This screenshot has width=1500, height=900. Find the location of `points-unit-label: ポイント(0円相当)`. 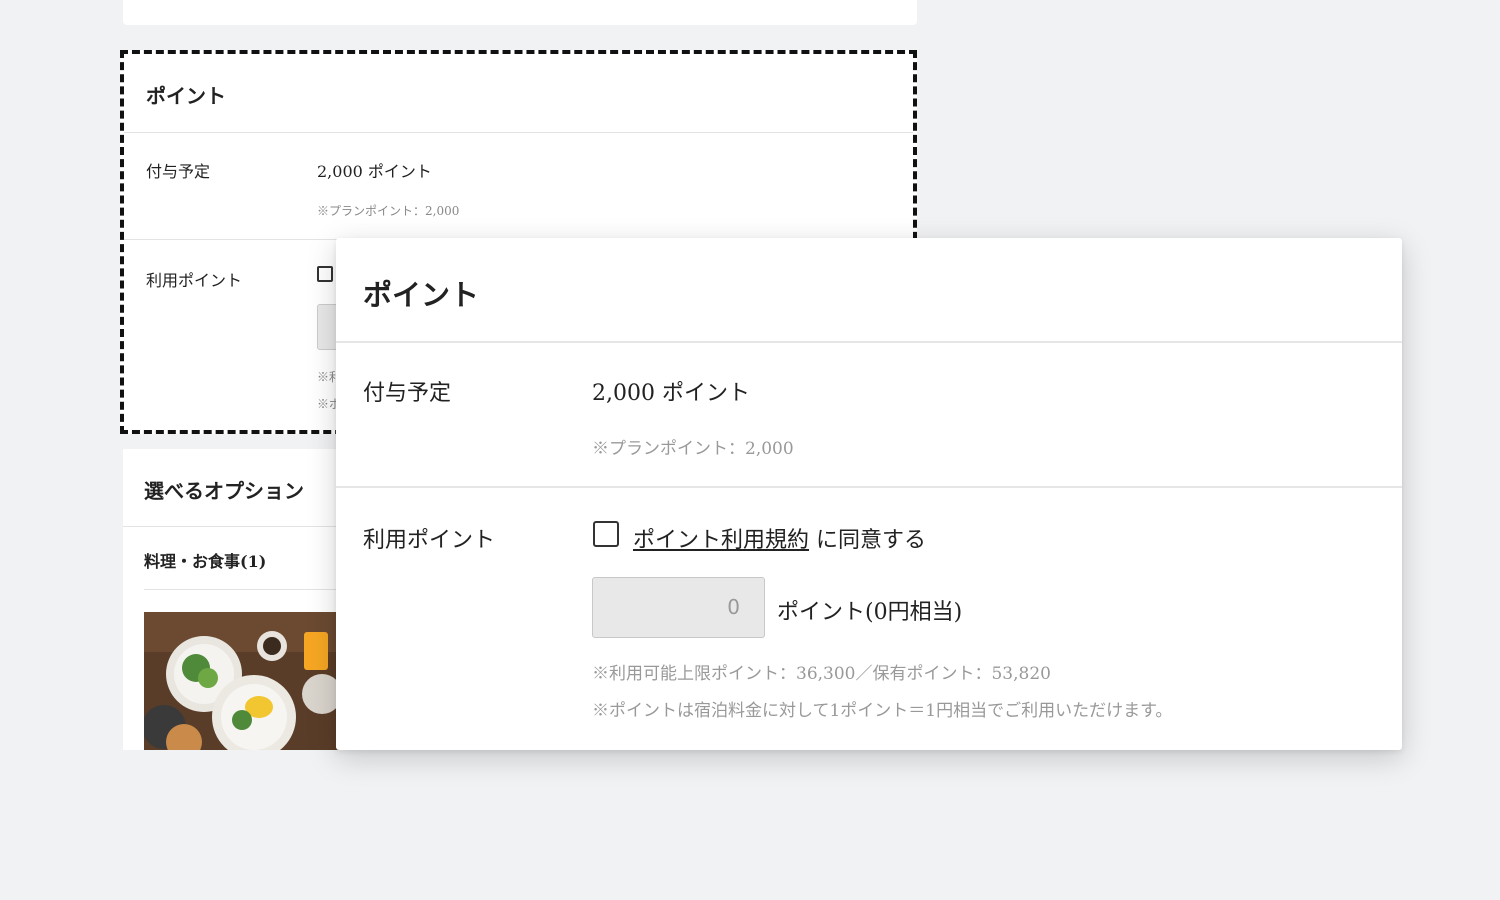

points-unit-label: ポイント(0円相当) is located at coordinates (870, 612).